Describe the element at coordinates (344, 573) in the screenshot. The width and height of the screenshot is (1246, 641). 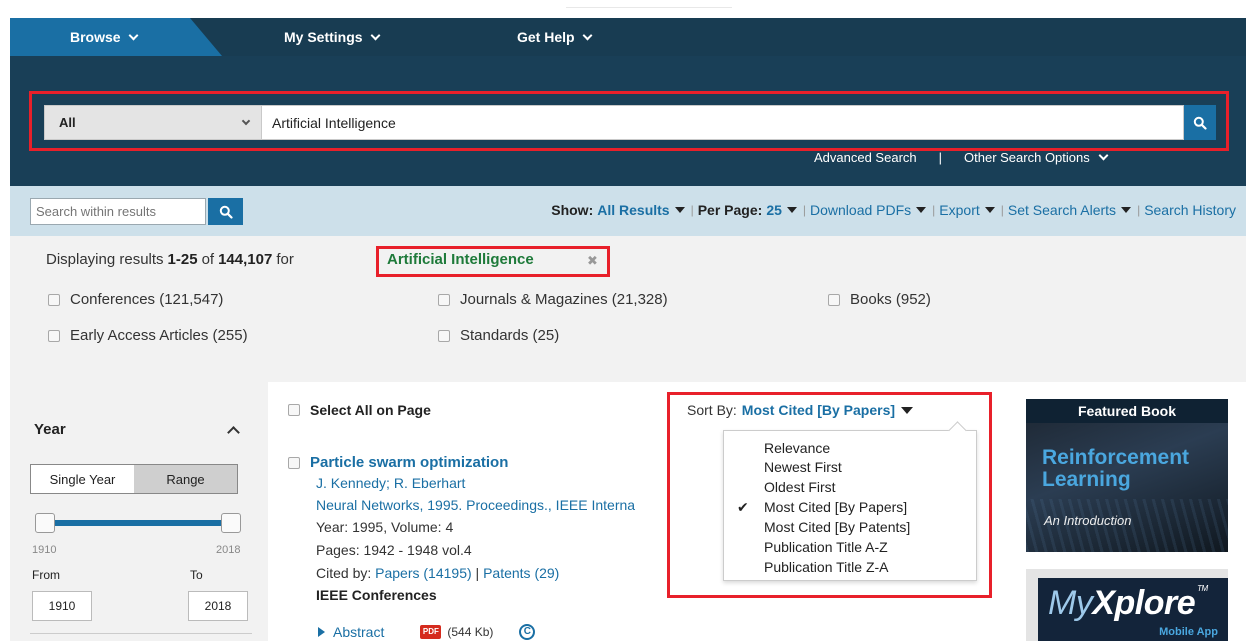
I see `cited-by-label: Cited by:` at that location.